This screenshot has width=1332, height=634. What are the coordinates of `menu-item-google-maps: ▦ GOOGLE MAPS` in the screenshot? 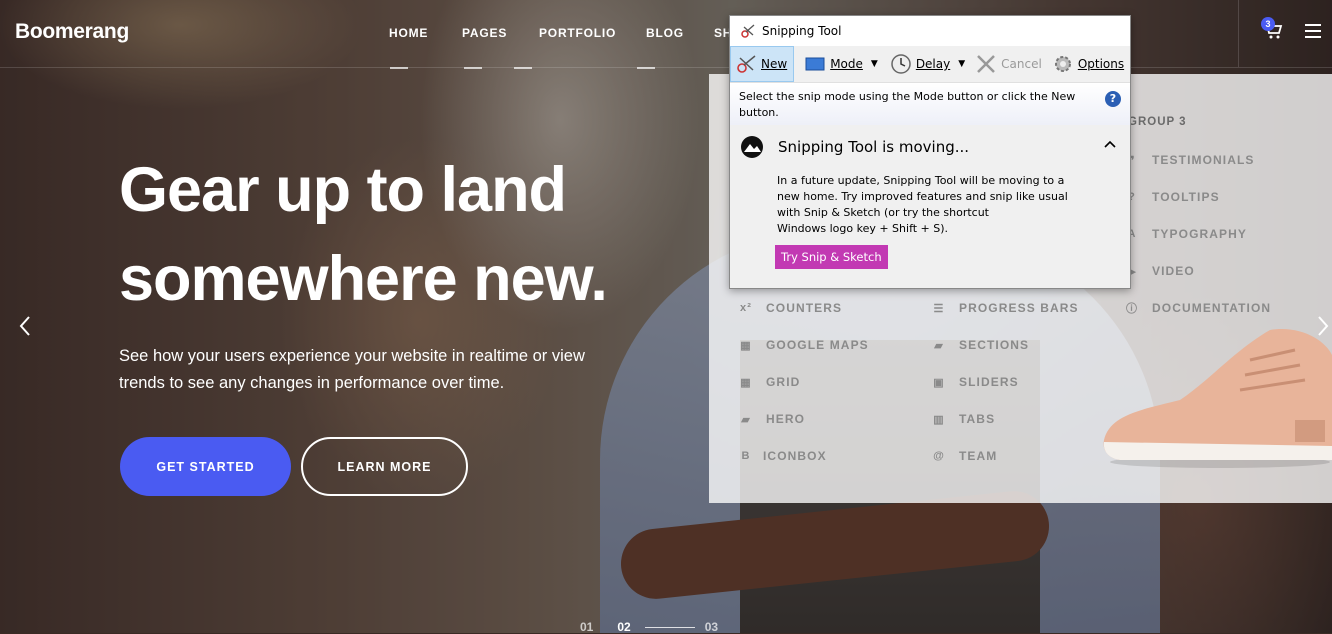 It's located at (804, 345).